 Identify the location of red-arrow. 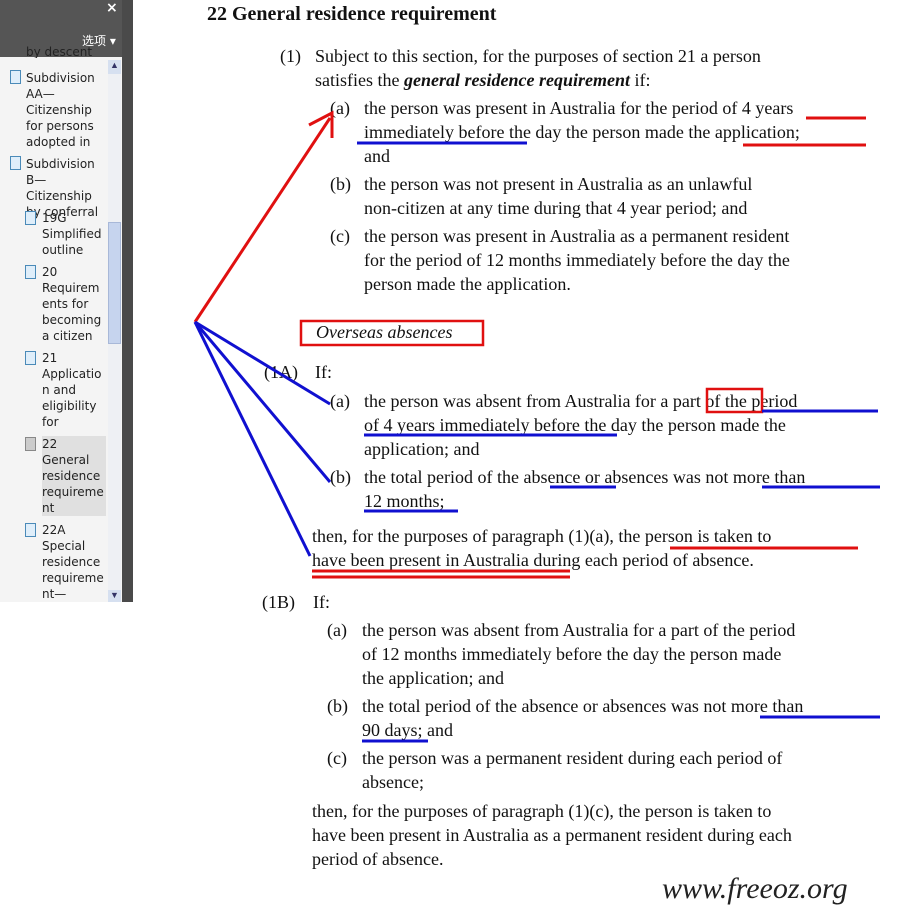
(262, 220).